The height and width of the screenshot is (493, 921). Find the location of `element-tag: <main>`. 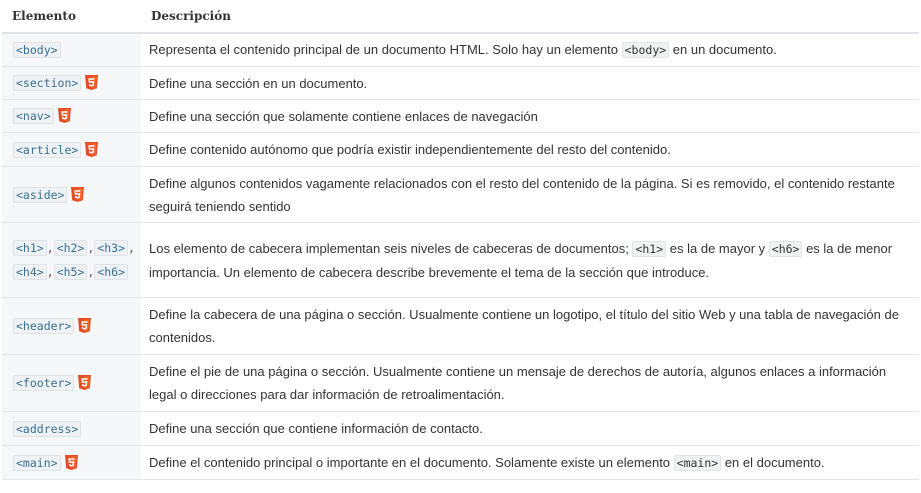

element-tag: <main> is located at coordinates (37, 462).